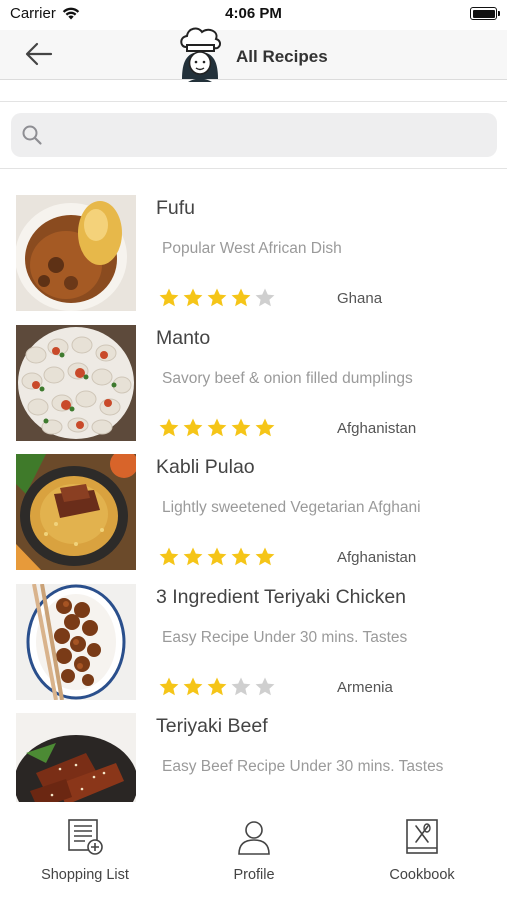 The height and width of the screenshot is (900, 507). I want to click on back-button, so click(39, 54).